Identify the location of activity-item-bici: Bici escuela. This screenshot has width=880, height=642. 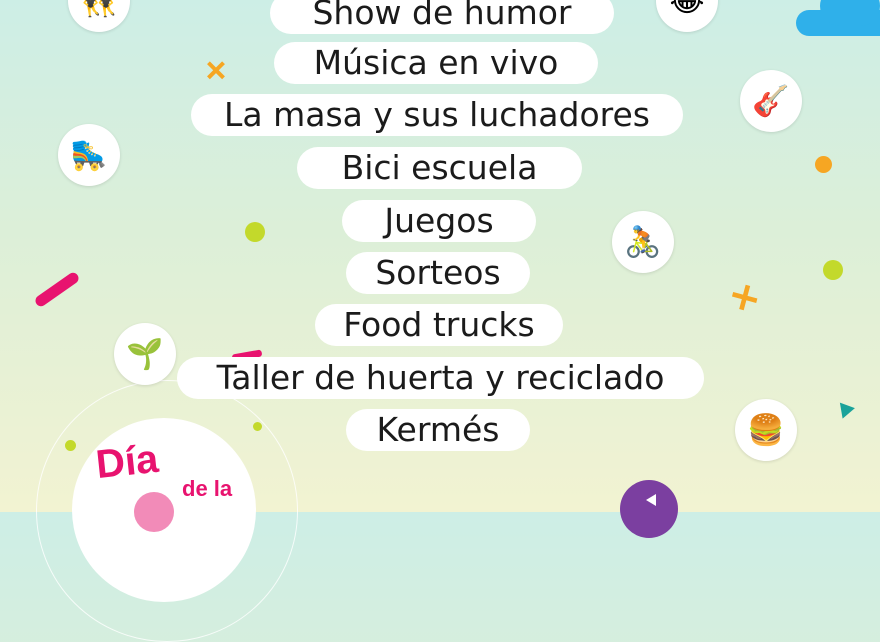
(439, 168).